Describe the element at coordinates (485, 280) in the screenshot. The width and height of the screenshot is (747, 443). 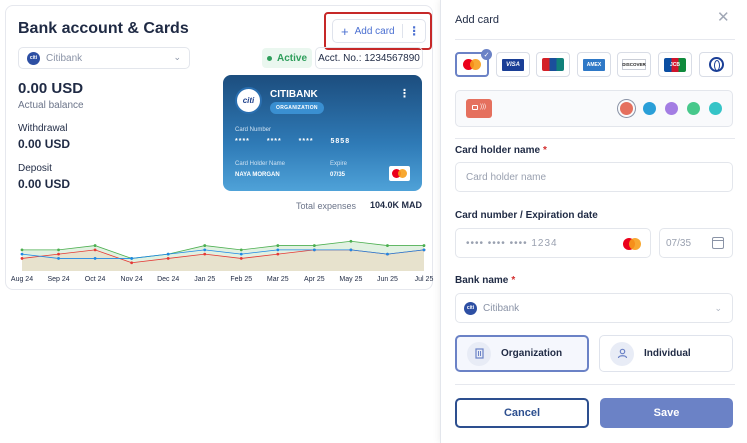
I see `bank-name-label: Bank name *` at that location.